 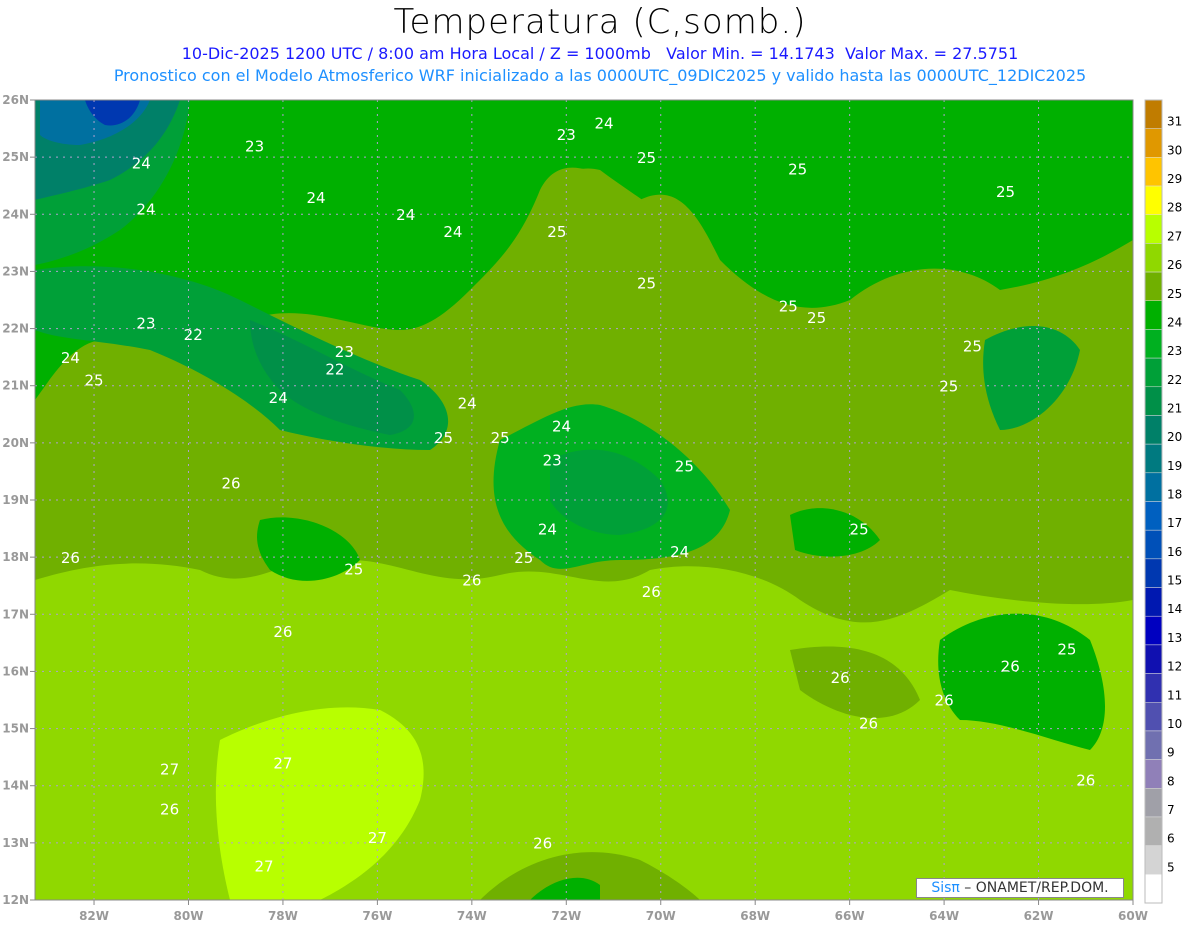 I want to click on x-tick-label: 60W, so click(x=1133, y=916).